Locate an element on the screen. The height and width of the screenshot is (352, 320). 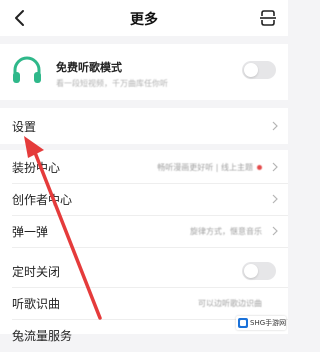
list-item-song-recognition: 听歌识曲 可以边听歌边识曲 is located at coordinates (144, 303).